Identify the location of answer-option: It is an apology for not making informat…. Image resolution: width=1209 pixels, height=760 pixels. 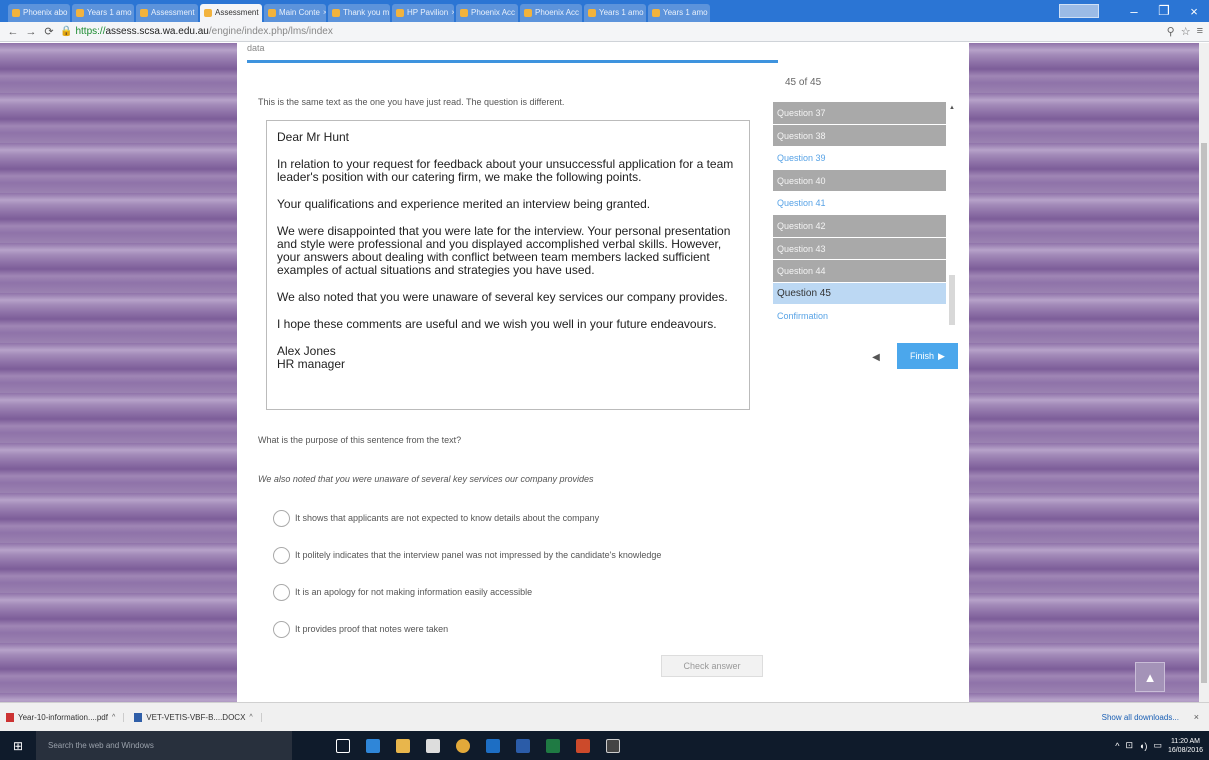
(467, 592).